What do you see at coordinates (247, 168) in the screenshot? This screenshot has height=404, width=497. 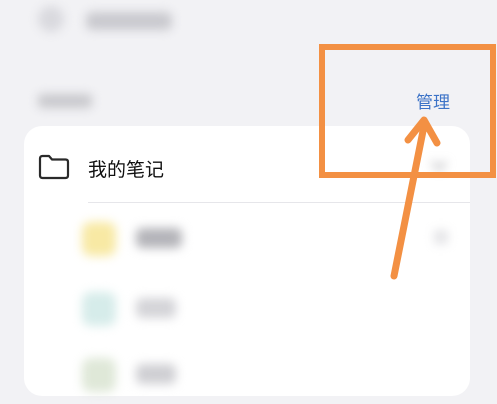 I see `folder-row-my-notes: 我的笔记` at bounding box center [247, 168].